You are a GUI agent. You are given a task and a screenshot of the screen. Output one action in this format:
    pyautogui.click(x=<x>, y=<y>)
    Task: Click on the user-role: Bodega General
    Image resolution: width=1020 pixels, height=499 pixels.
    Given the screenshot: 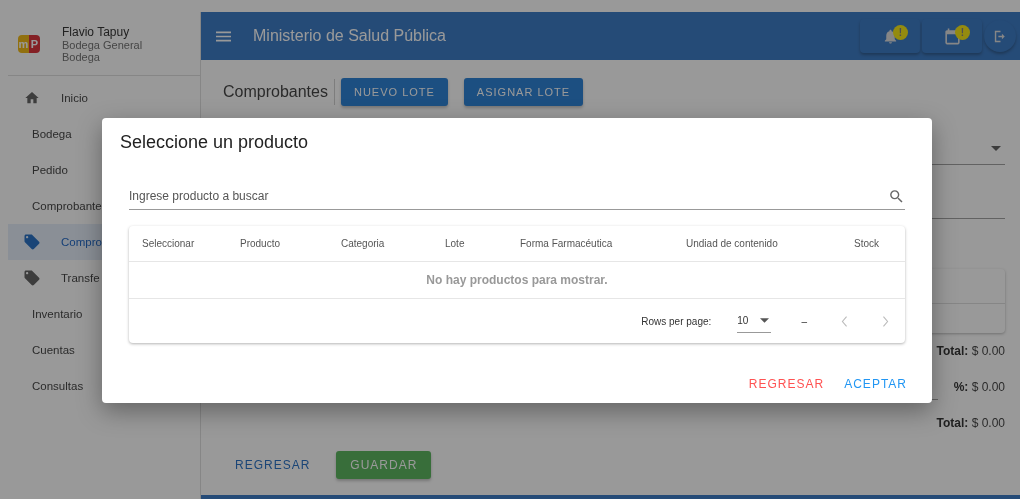 What is the action you would take?
    pyautogui.click(x=102, y=44)
    